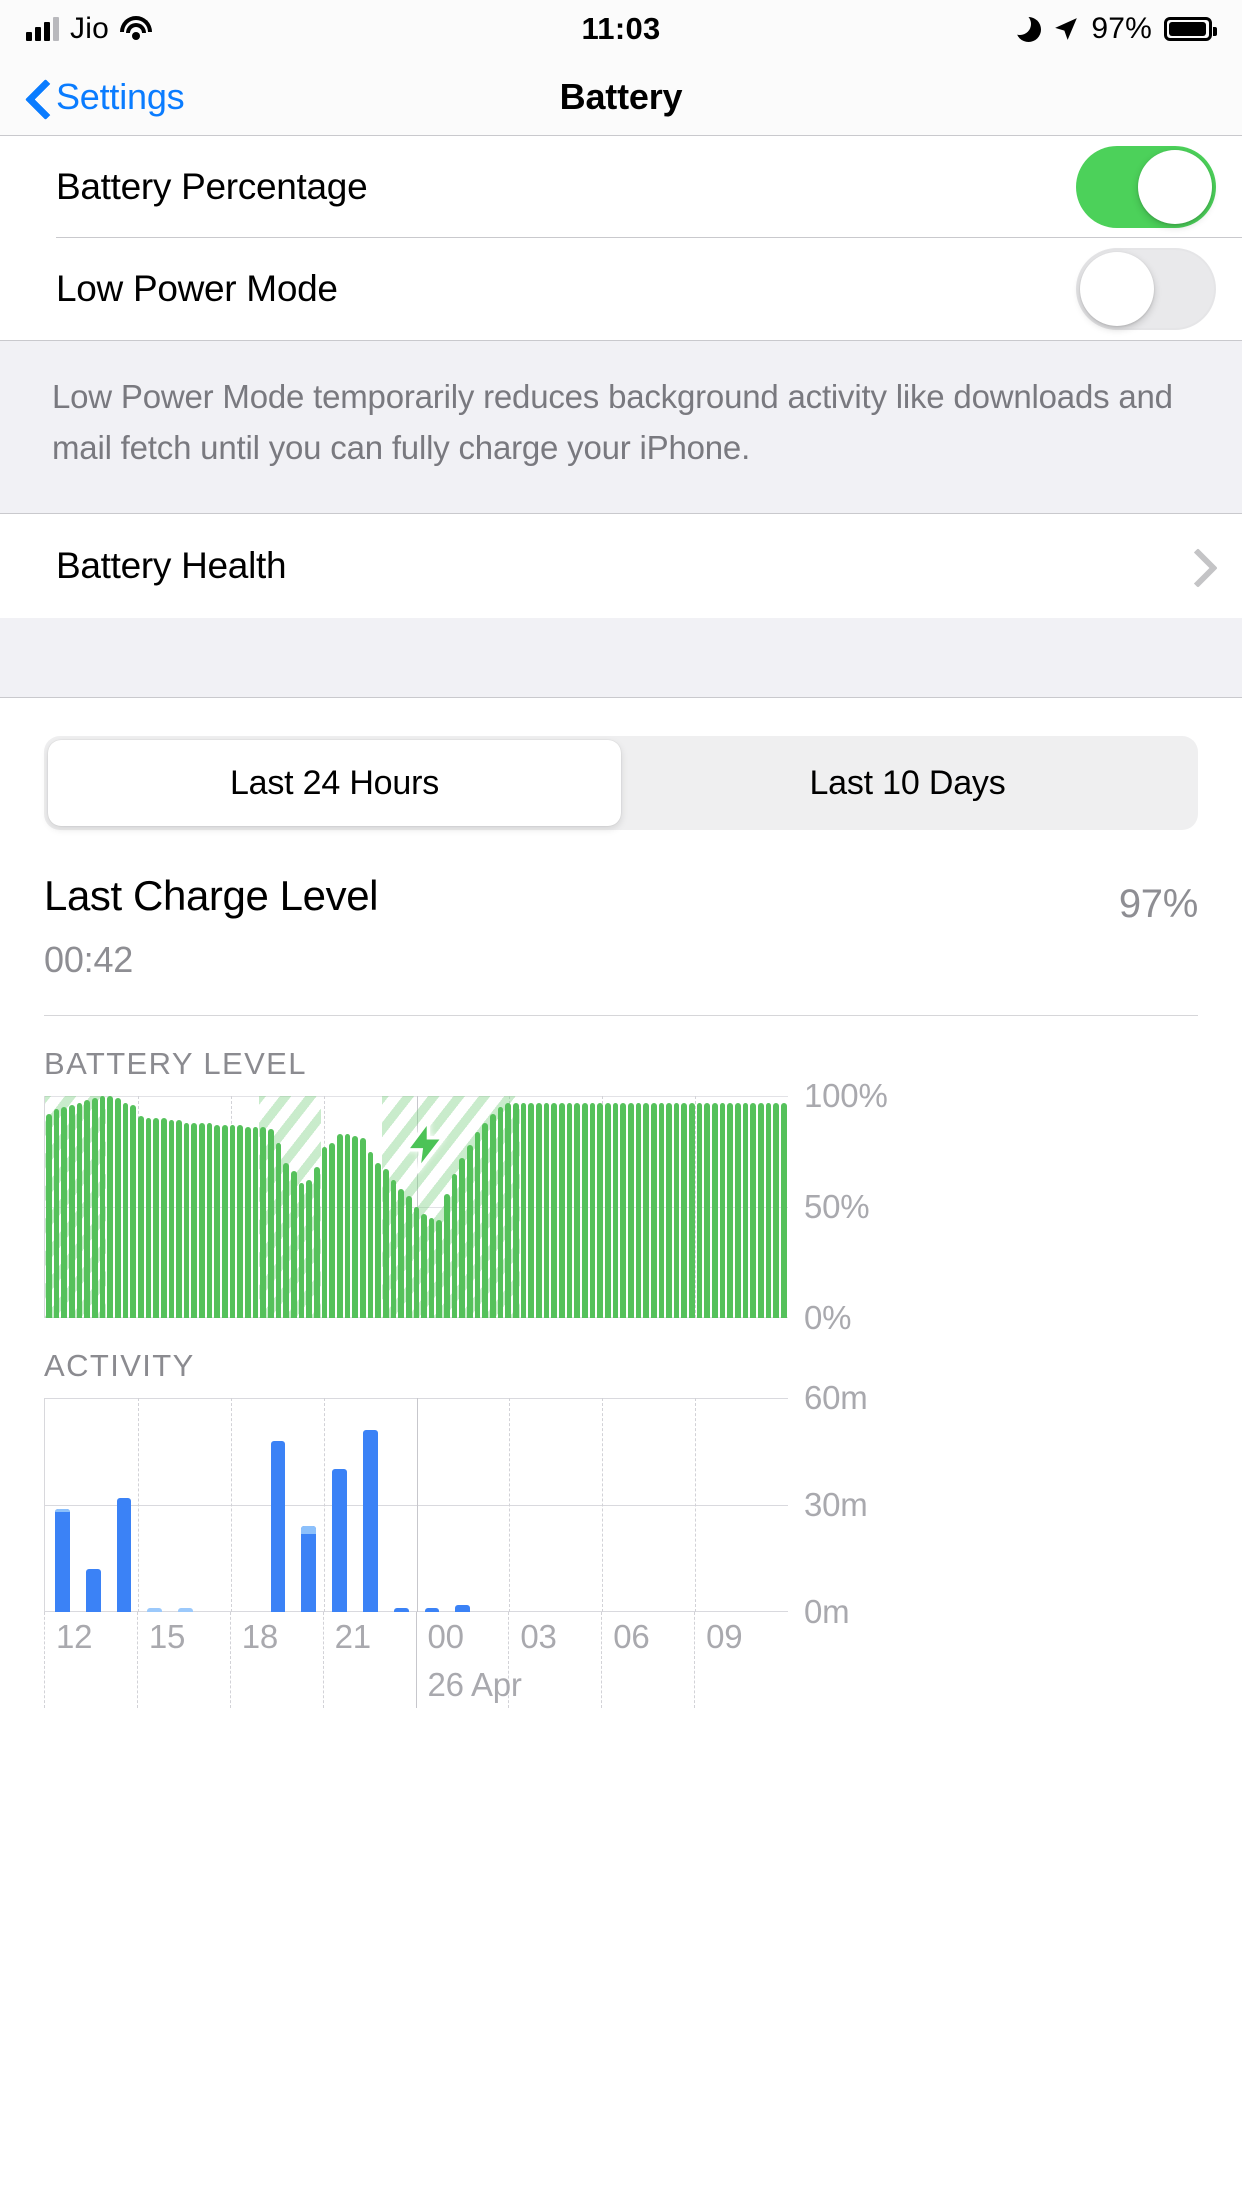  I want to click on activity-x-tick: 03, so click(538, 1636).